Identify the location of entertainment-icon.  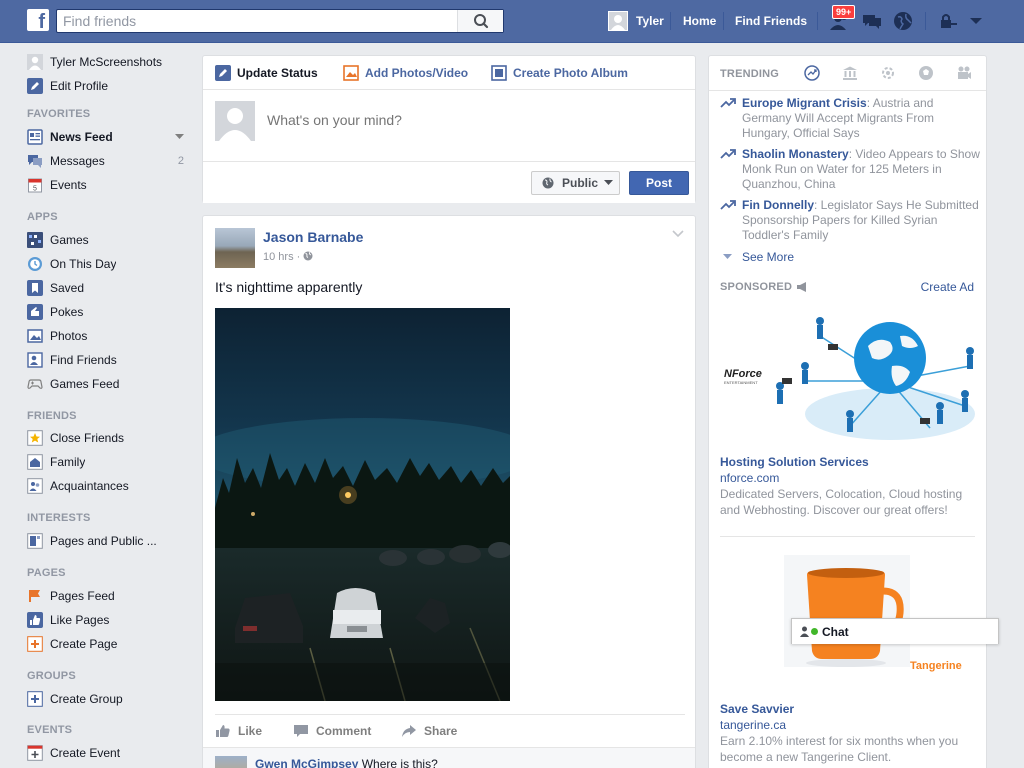
(964, 73).